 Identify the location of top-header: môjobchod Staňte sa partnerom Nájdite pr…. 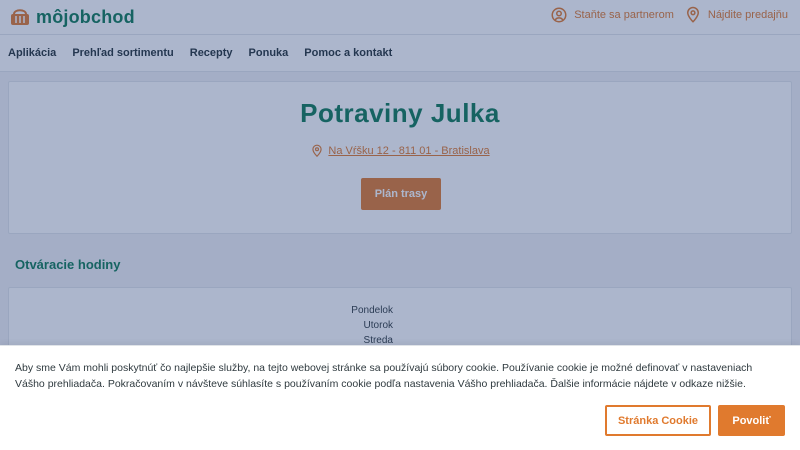
(400, 17).